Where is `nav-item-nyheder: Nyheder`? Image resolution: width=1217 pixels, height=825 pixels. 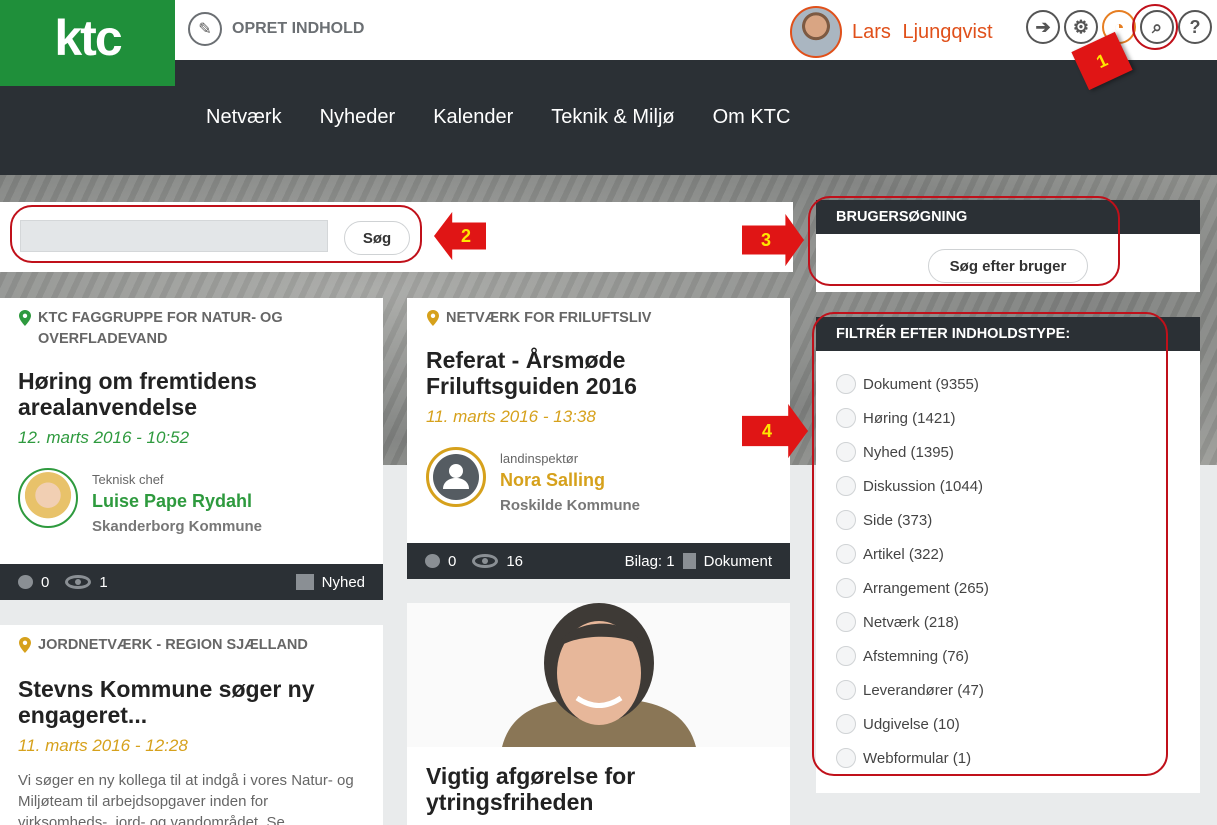
nav-item-nyheder: Nyheder is located at coordinates (358, 117).